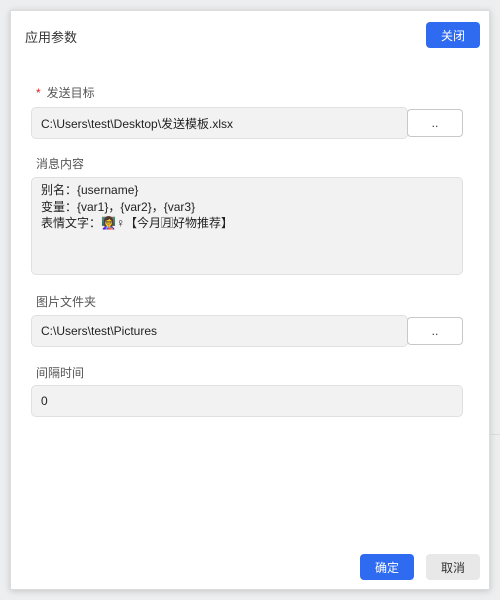 This screenshot has width=500, height=600. What do you see at coordinates (60, 164) in the screenshot?
I see `message-label: 消息内容` at bounding box center [60, 164].